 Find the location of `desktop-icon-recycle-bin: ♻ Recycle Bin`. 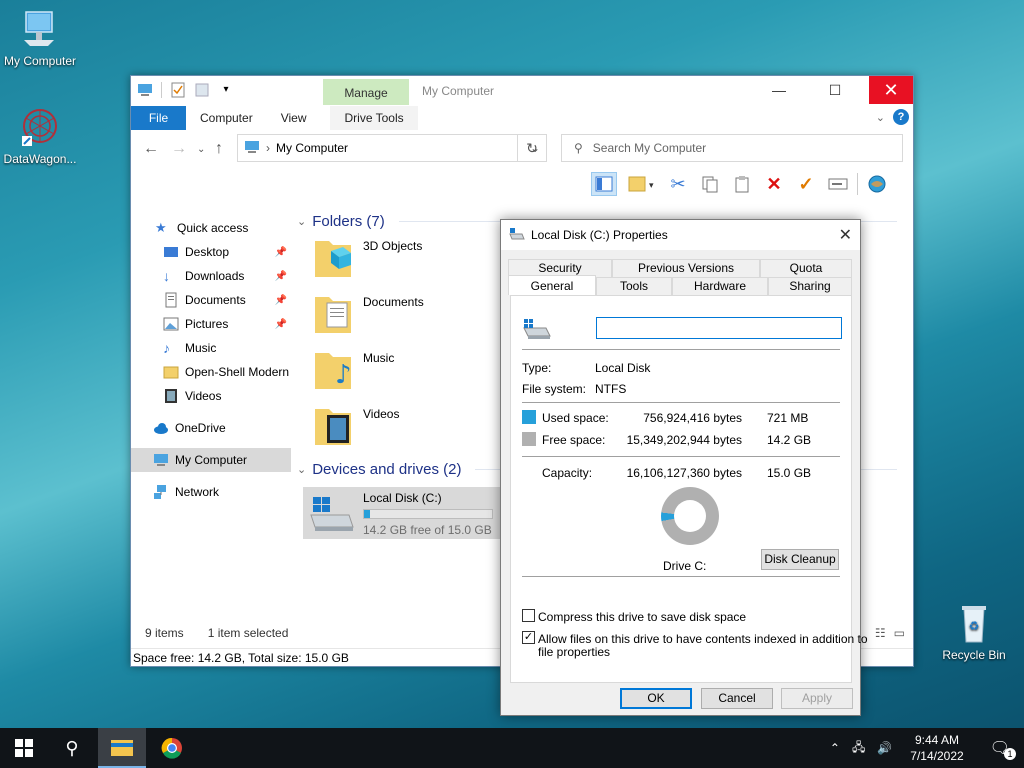

desktop-icon-recycle-bin: ♻ Recycle Bin is located at coordinates (974, 633).